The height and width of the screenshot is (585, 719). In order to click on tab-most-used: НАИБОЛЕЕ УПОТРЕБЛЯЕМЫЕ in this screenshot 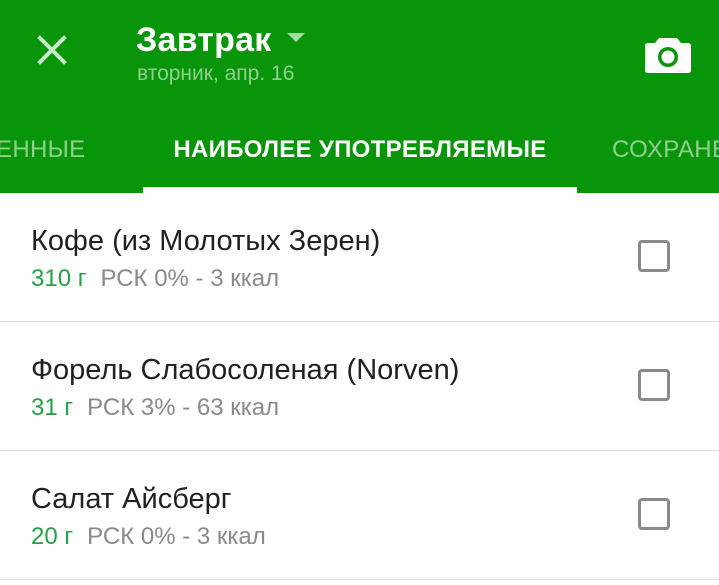, I will do `click(360, 150)`.